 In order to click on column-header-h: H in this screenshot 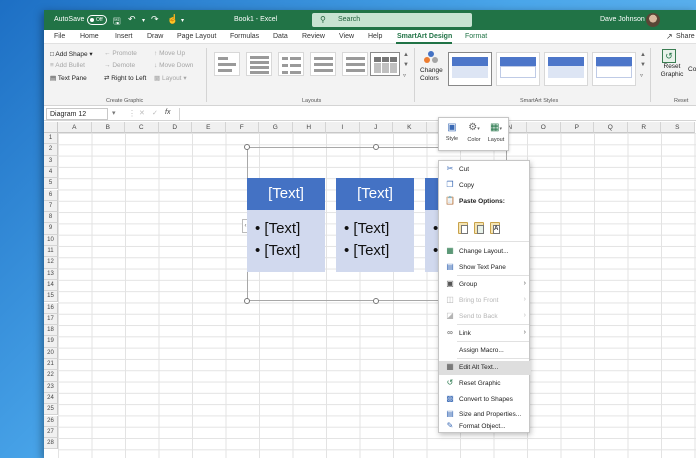, I will do `click(309, 127)`.